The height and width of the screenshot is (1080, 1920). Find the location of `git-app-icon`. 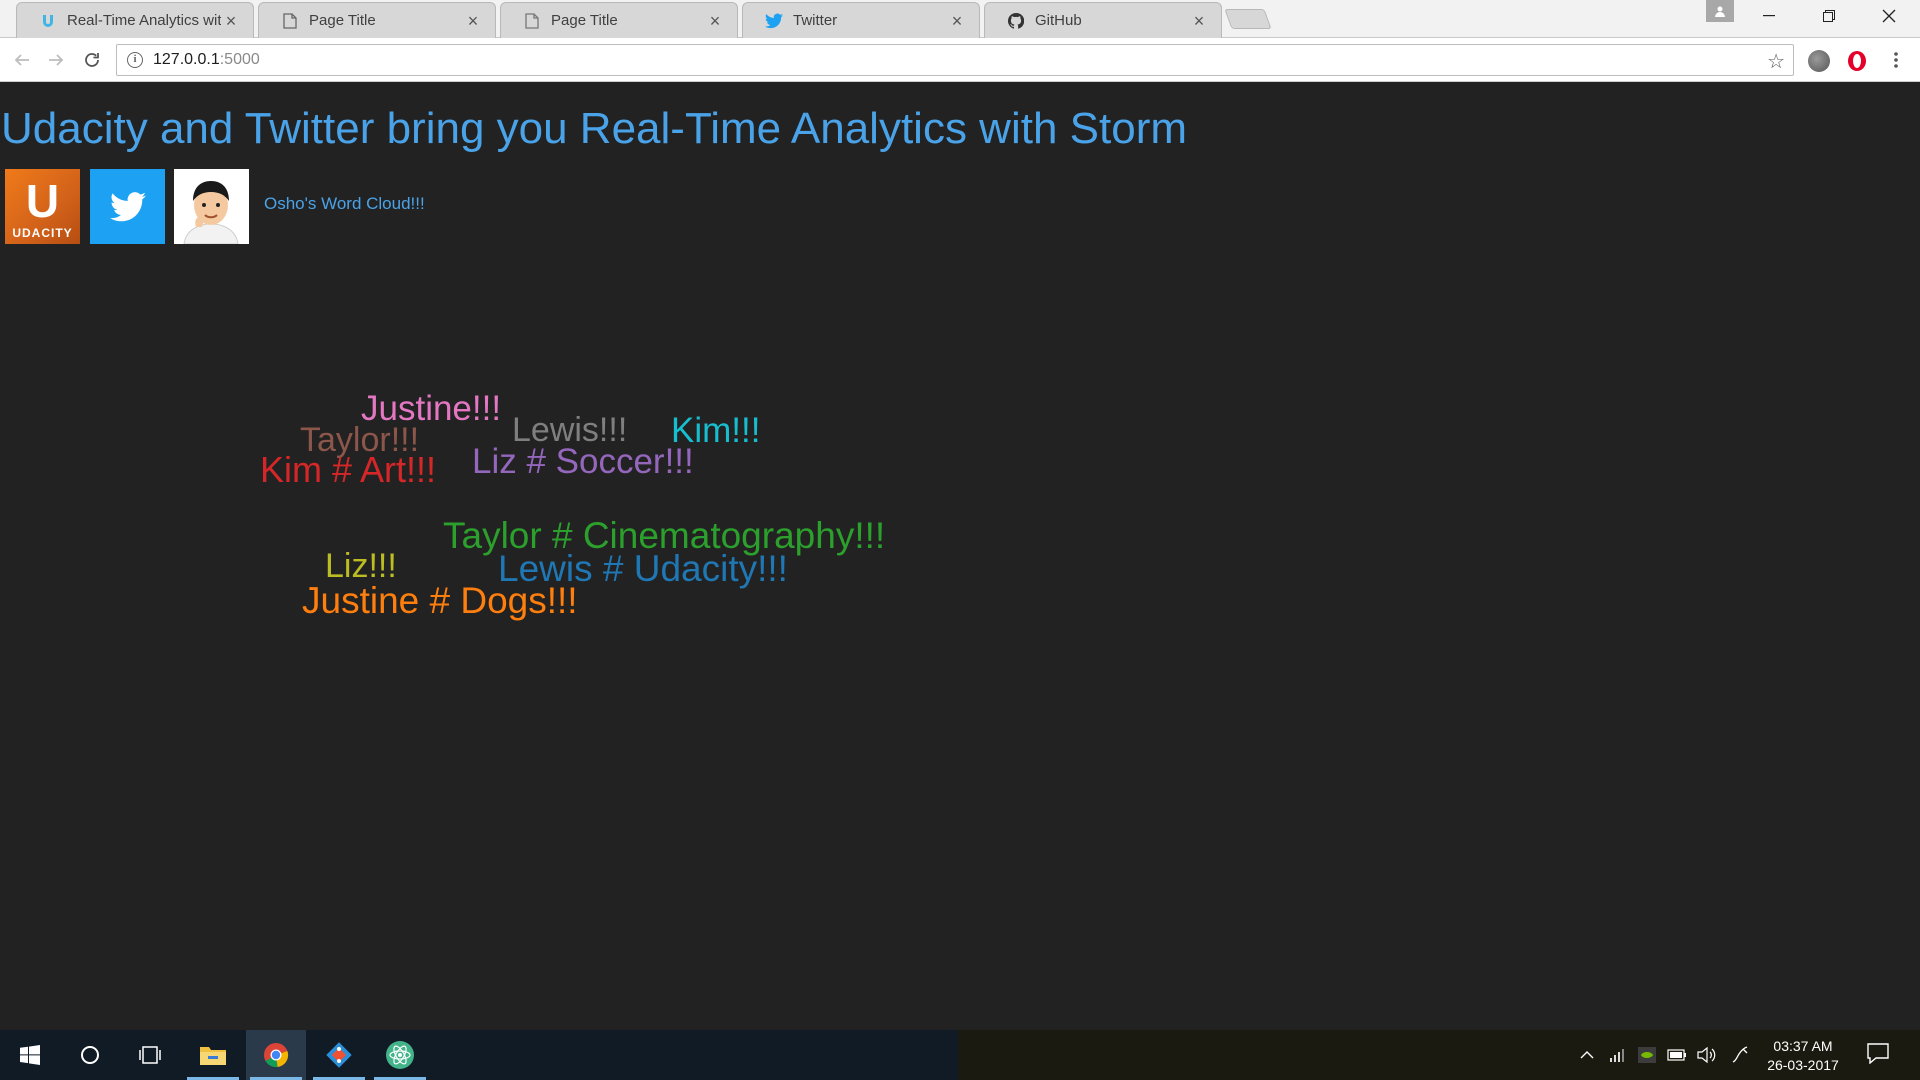

git-app-icon is located at coordinates (339, 1055).